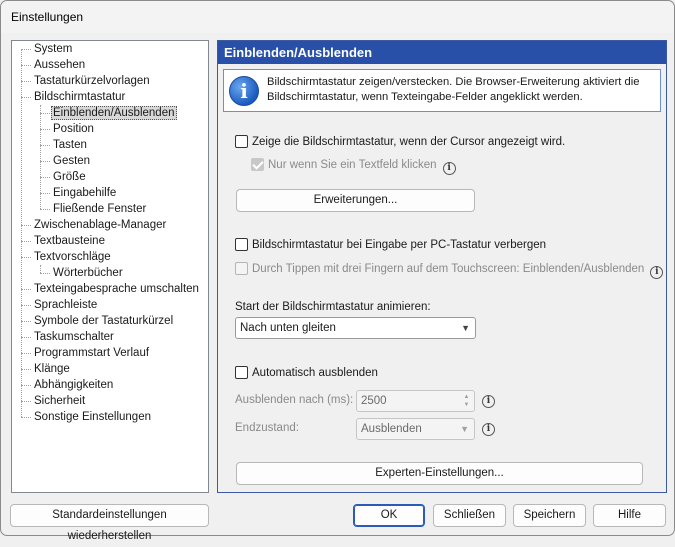 The image size is (675, 547). I want to click on tree-item-programmstart-verlauf: Programmstart Verlauf, so click(91, 353).